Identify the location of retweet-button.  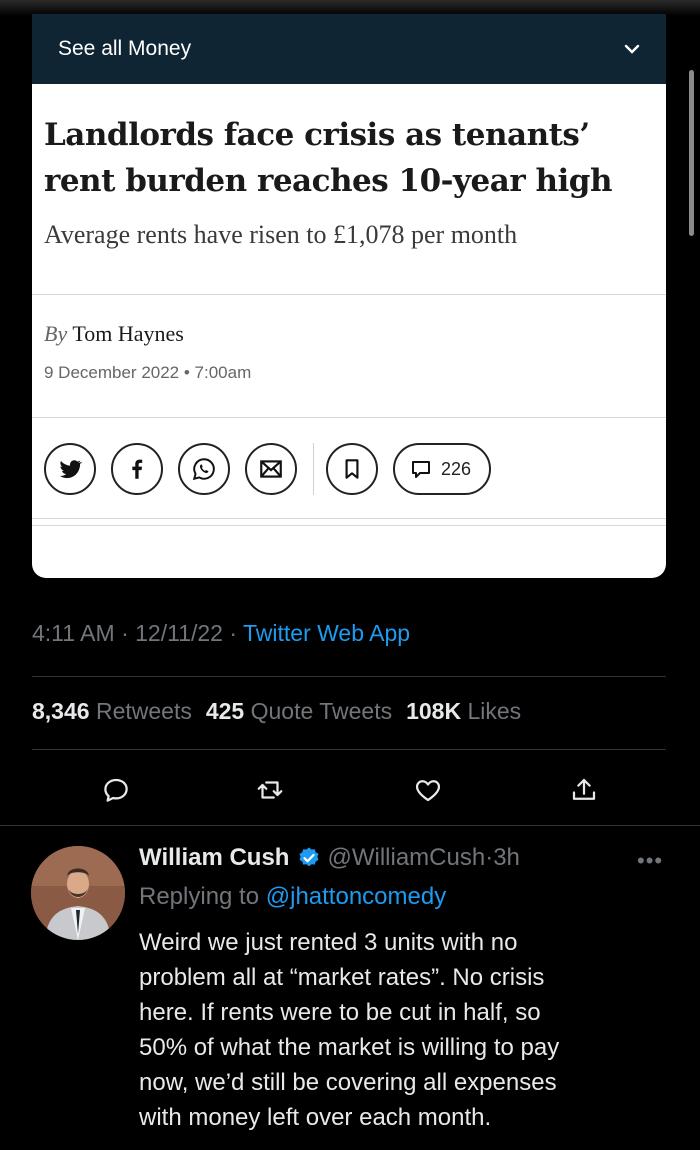
(270, 790).